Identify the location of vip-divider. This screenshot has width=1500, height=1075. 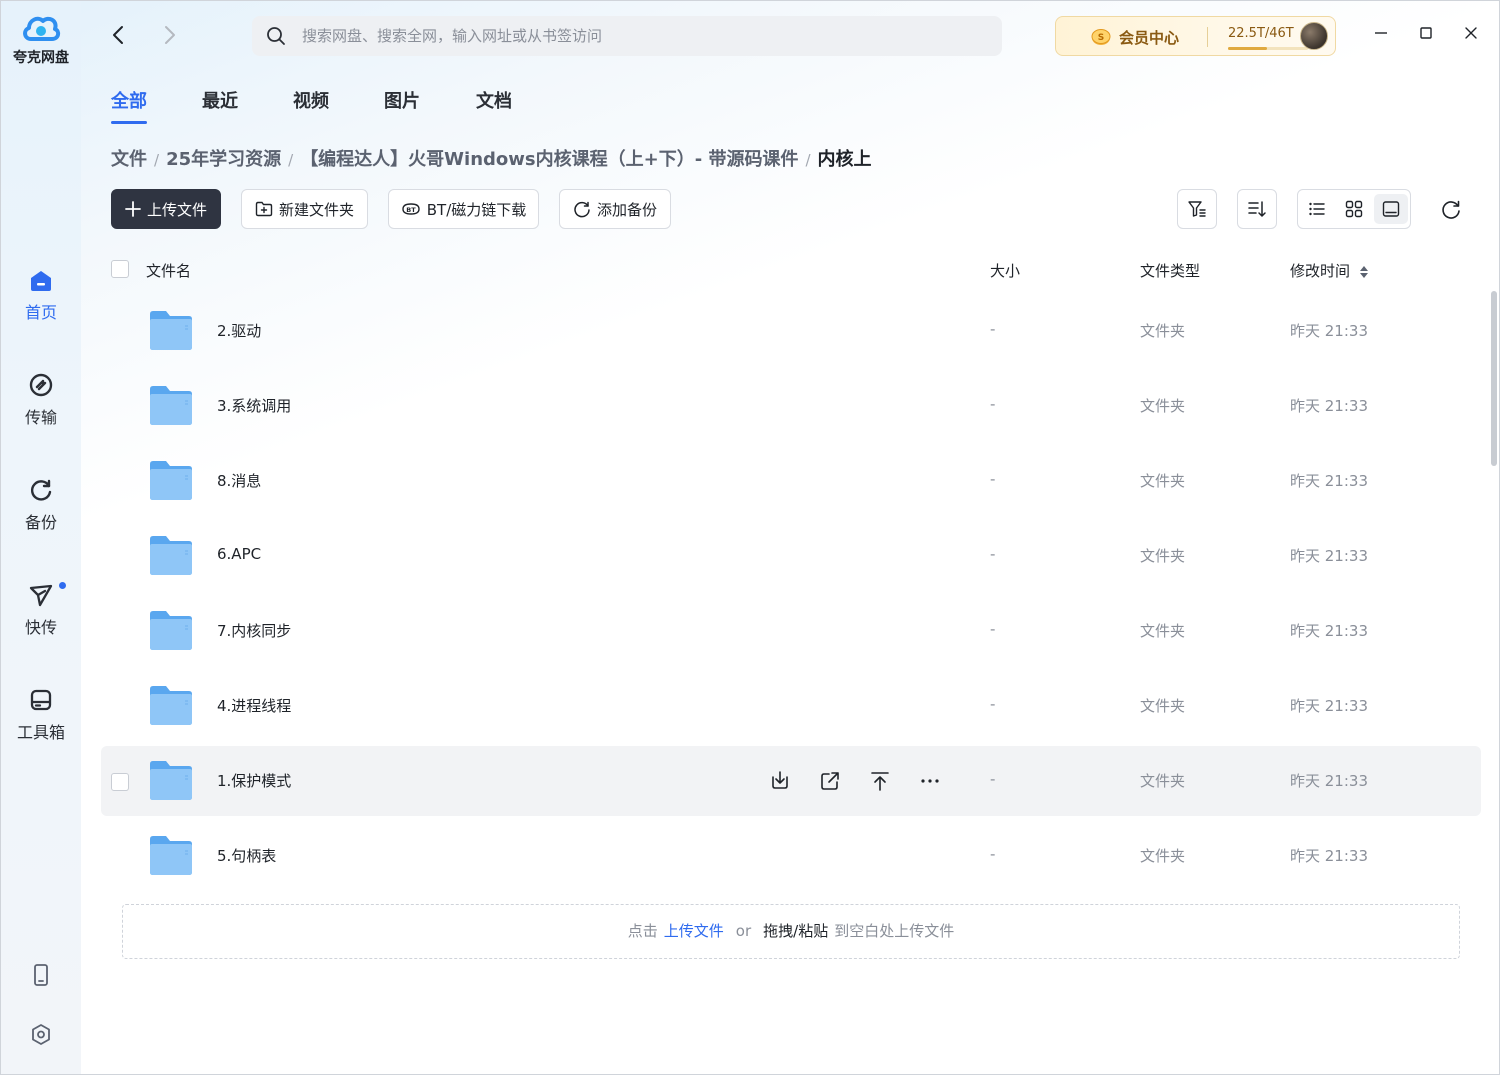
(1207, 37).